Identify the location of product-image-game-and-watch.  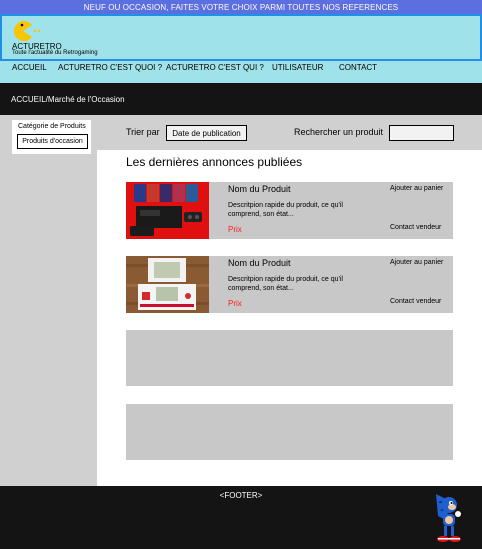
(167, 284).